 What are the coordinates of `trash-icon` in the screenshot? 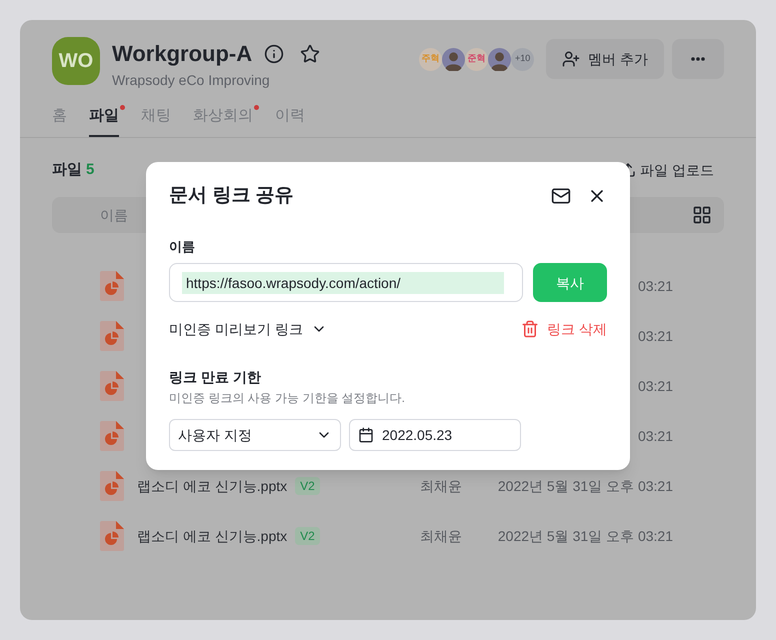 It's located at (530, 329).